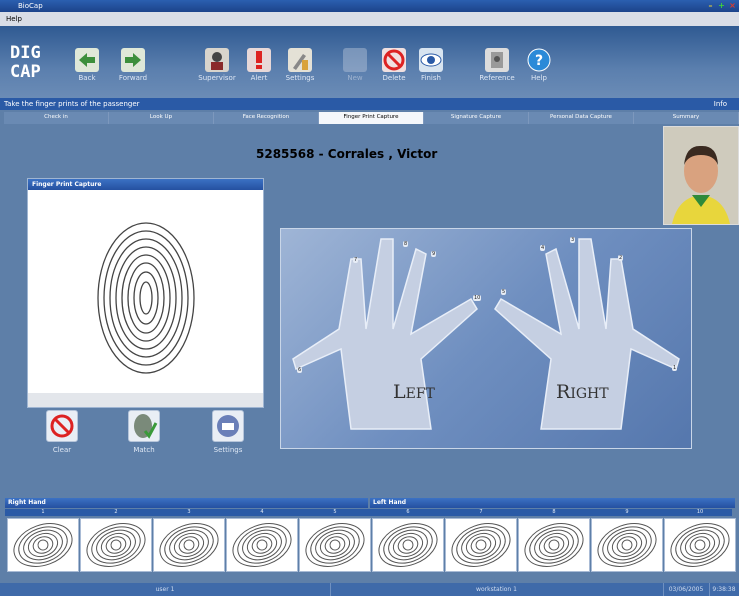 Image resolution: width=739 pixels, height=596 pixels. What do you see at coordinates (145, 400) in the screenshot?
I see `panel-footer` at bounding box center [145, 400].